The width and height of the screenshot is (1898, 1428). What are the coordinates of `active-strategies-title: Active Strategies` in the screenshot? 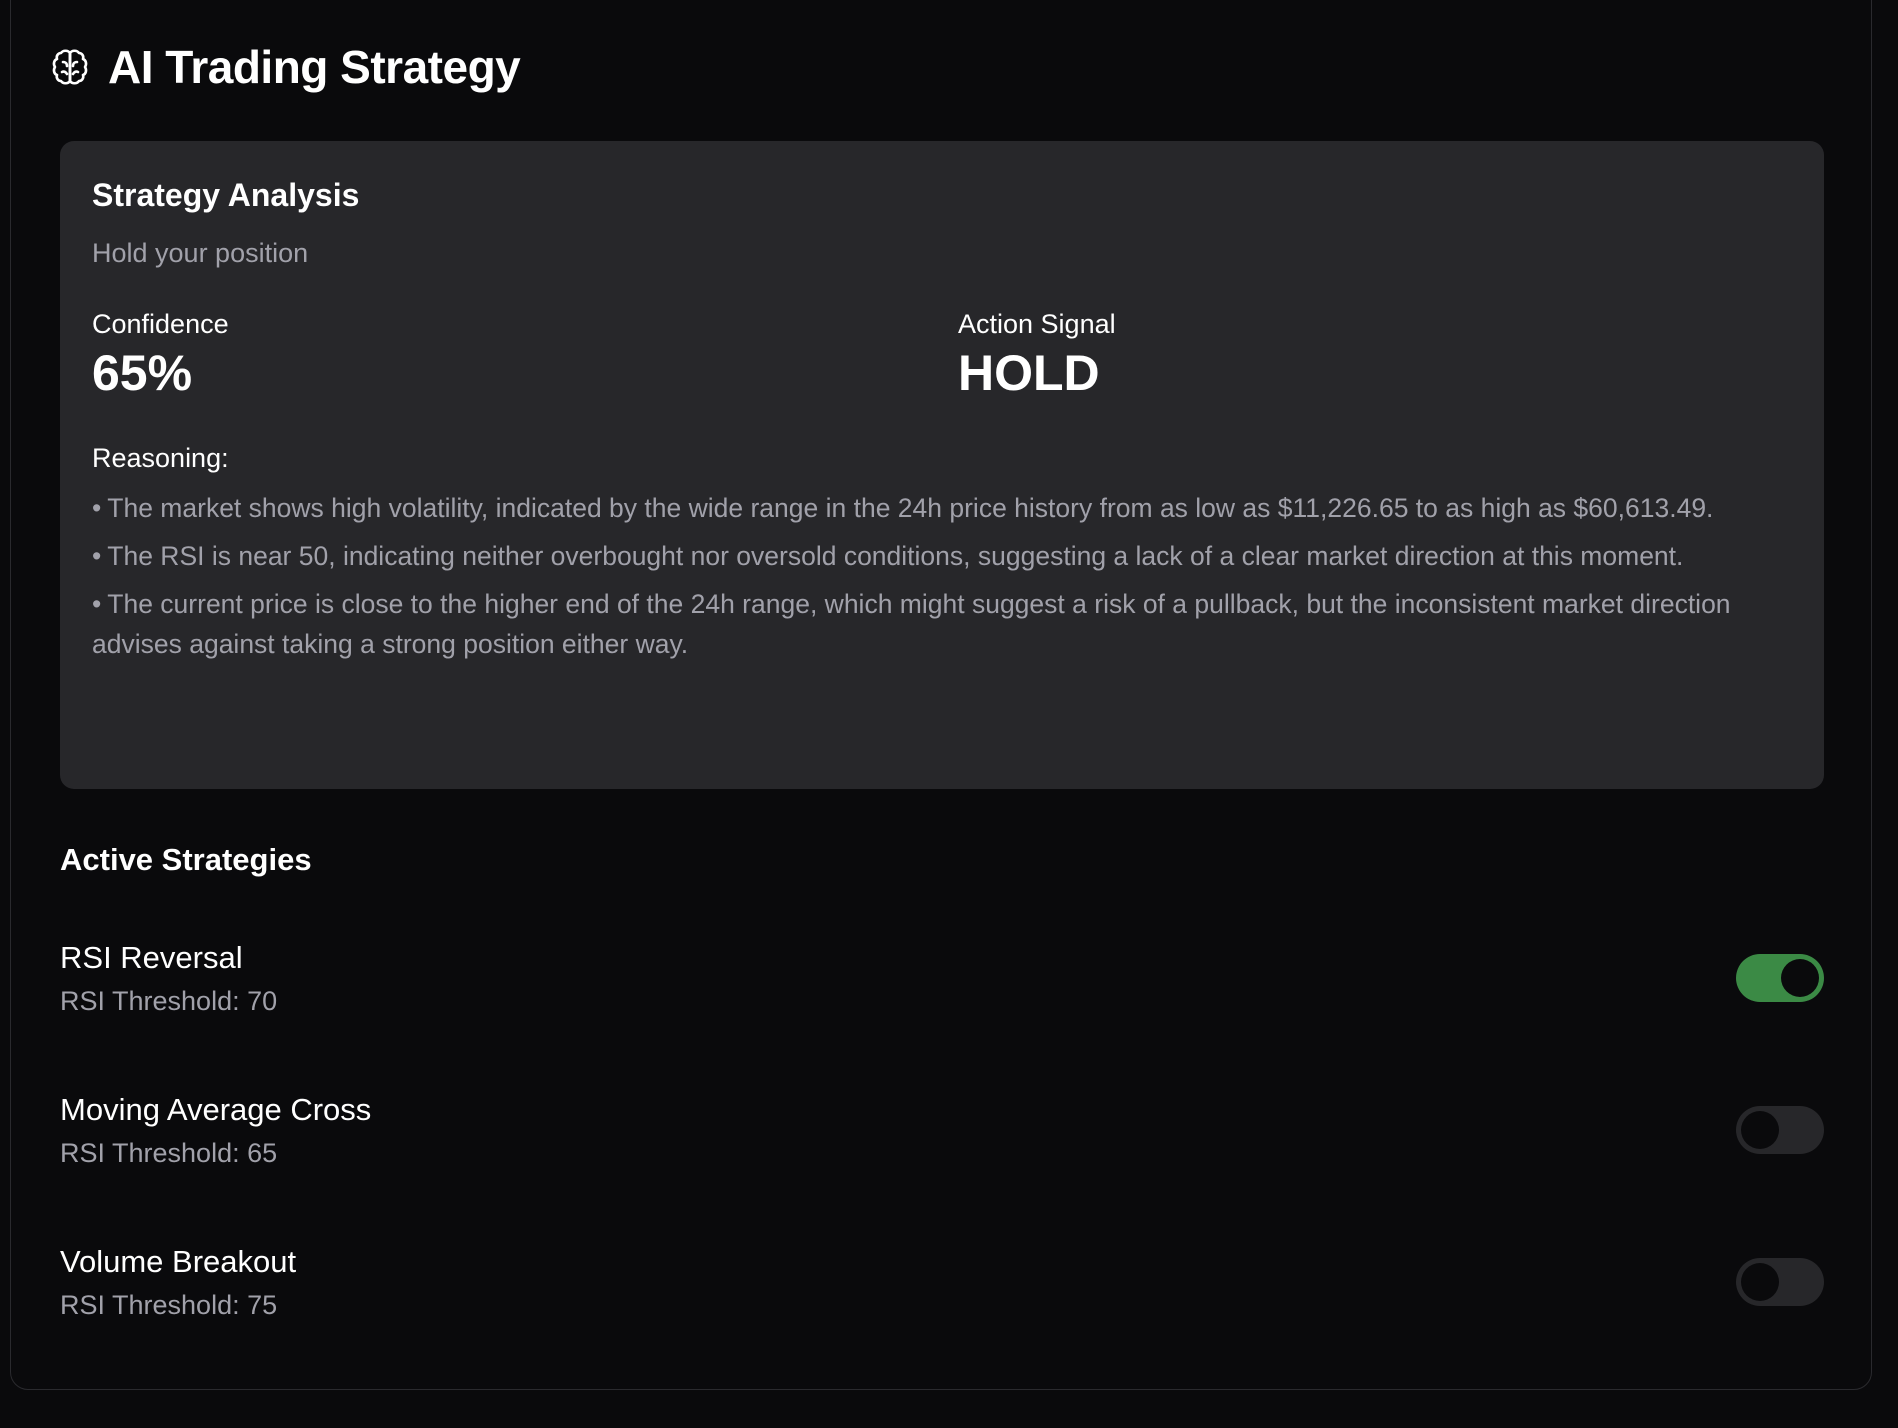 It's located at (186, 859).